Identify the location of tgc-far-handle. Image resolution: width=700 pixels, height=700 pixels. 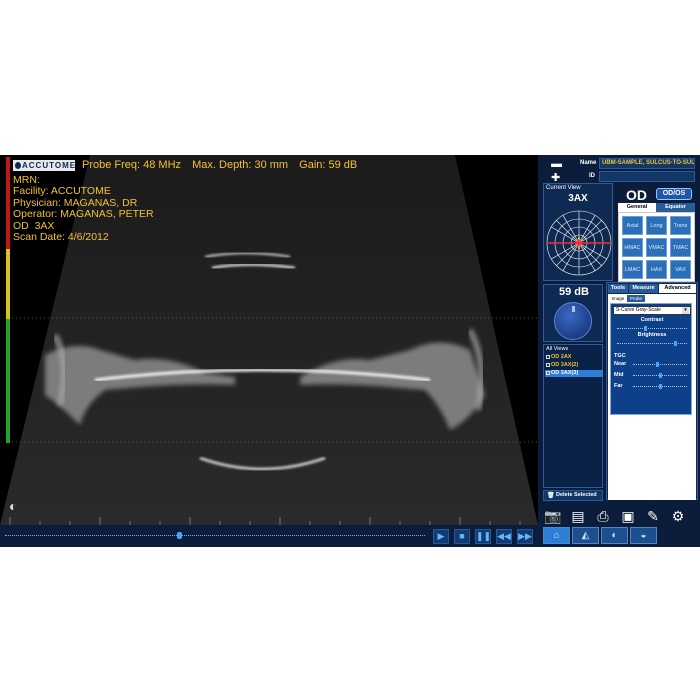
(660, 386).